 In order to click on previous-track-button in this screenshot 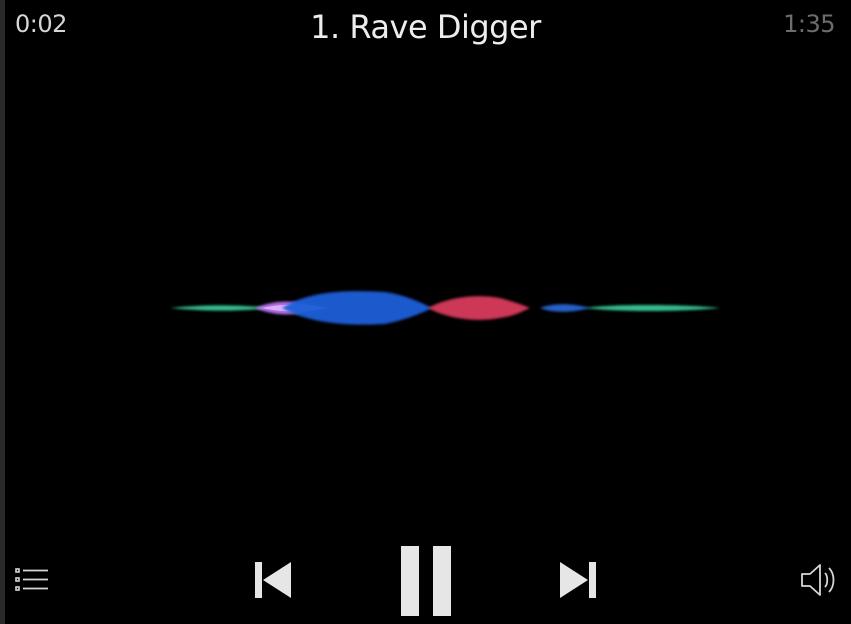, I will do `click(273, 580)`.